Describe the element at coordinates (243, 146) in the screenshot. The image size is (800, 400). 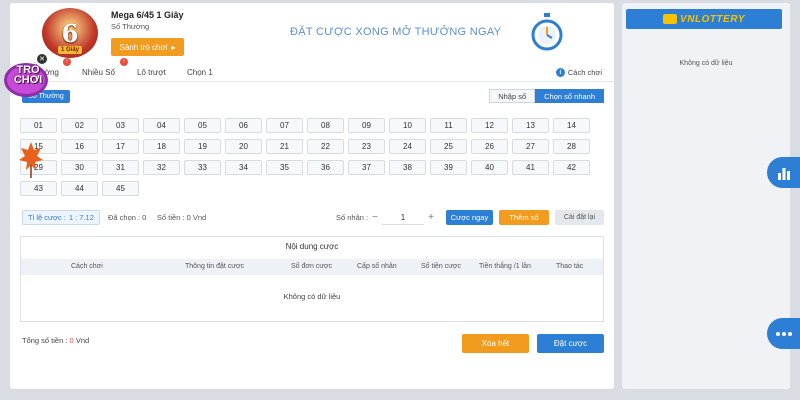
I see `number-cell: 20` at that location.